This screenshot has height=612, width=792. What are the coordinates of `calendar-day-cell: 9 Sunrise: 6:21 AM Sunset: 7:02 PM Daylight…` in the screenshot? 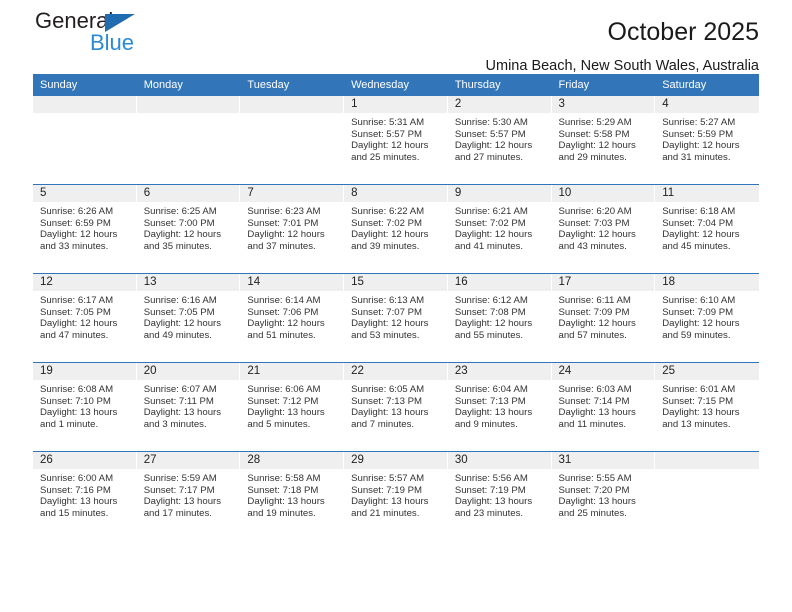 It's located at (499, 229).